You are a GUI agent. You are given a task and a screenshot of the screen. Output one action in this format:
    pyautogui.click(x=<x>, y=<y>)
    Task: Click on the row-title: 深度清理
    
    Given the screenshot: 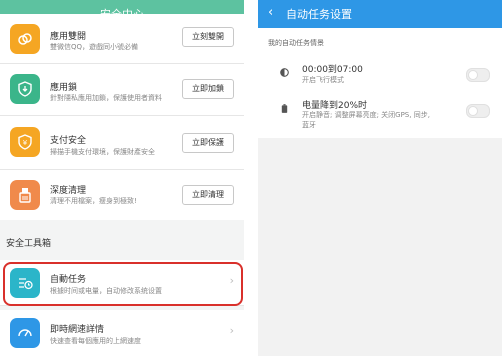 What is the action you would take?
    pyautogui.click(x=68, y=191)
    